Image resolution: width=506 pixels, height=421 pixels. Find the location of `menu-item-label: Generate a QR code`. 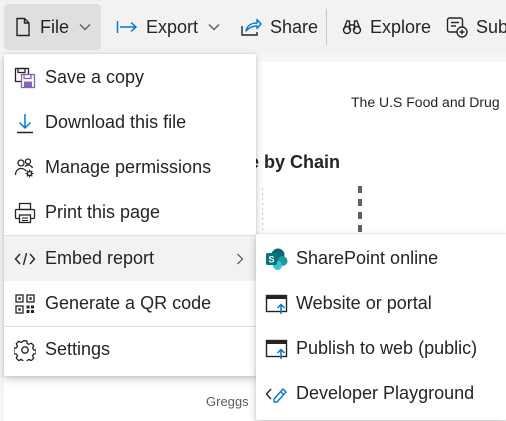

menu-item-label: Generate a QR code is located at coordinates (128, 303).